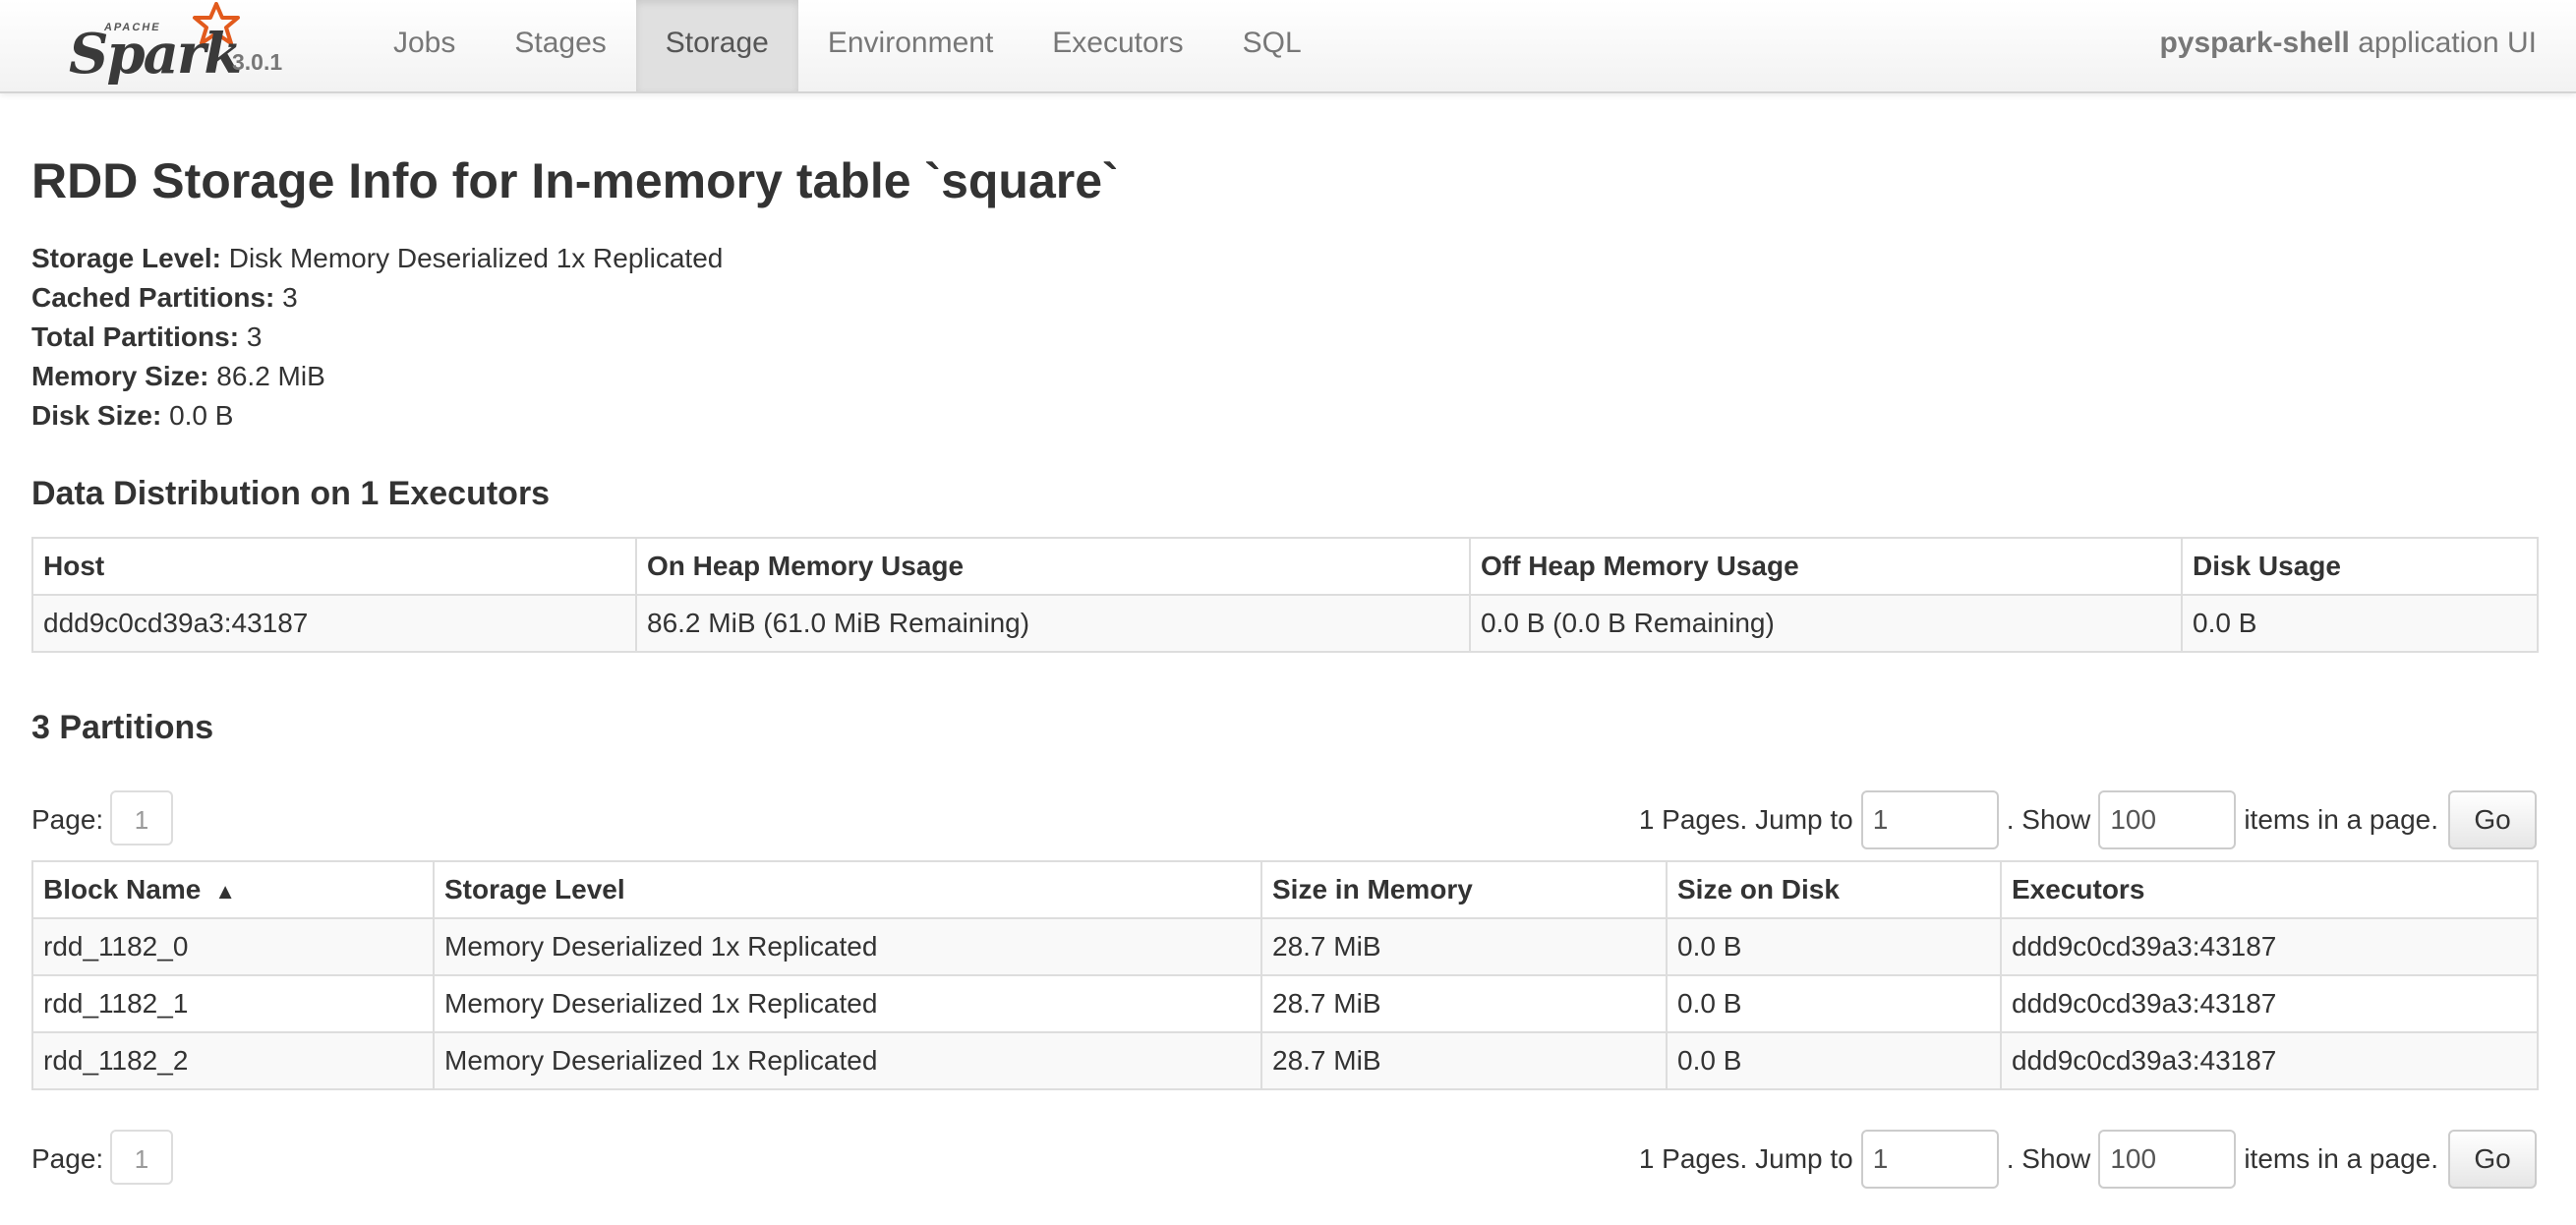 Image resolution: width=2576 pixels, height=1225 pixels. Describe the element at coordinates (424, 45) in the screenshot. I see `tab-jobs: Jobs` at that location.